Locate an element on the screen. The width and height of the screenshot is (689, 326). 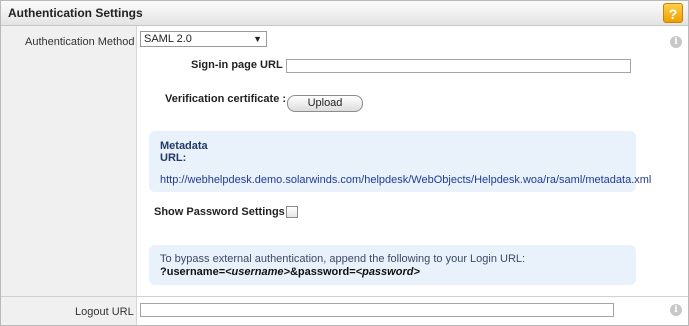
show-password-label: Show Password Settings : is located at coordinates (223, 212).